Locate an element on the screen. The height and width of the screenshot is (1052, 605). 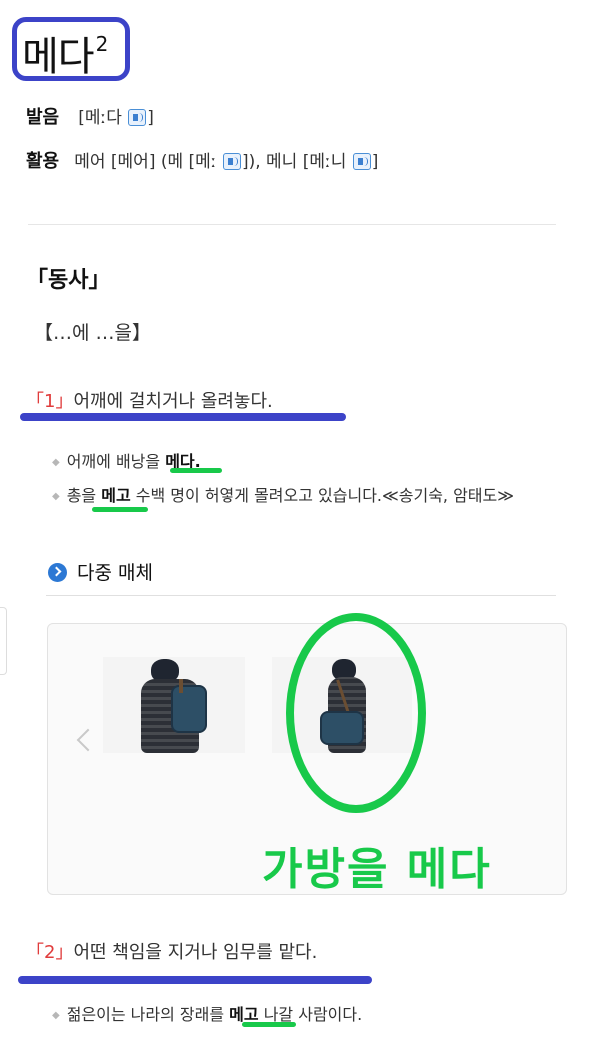
pronunciation-label: 발음 is located at coordinates (43, 117).